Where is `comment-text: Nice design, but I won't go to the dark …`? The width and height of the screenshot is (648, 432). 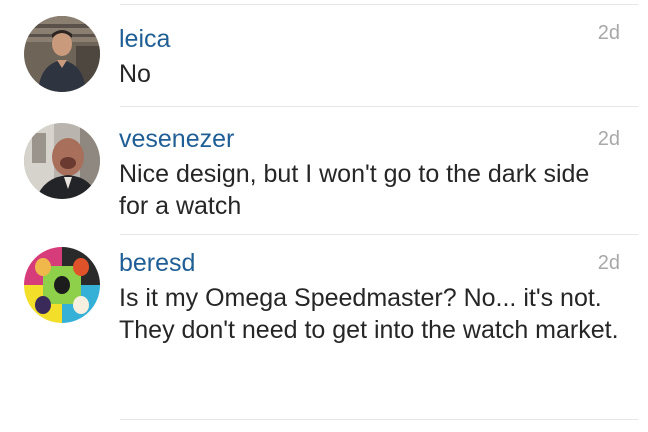 comment-text: Nice design, but I won't go to the dark … is located at coordinates (354, 190).